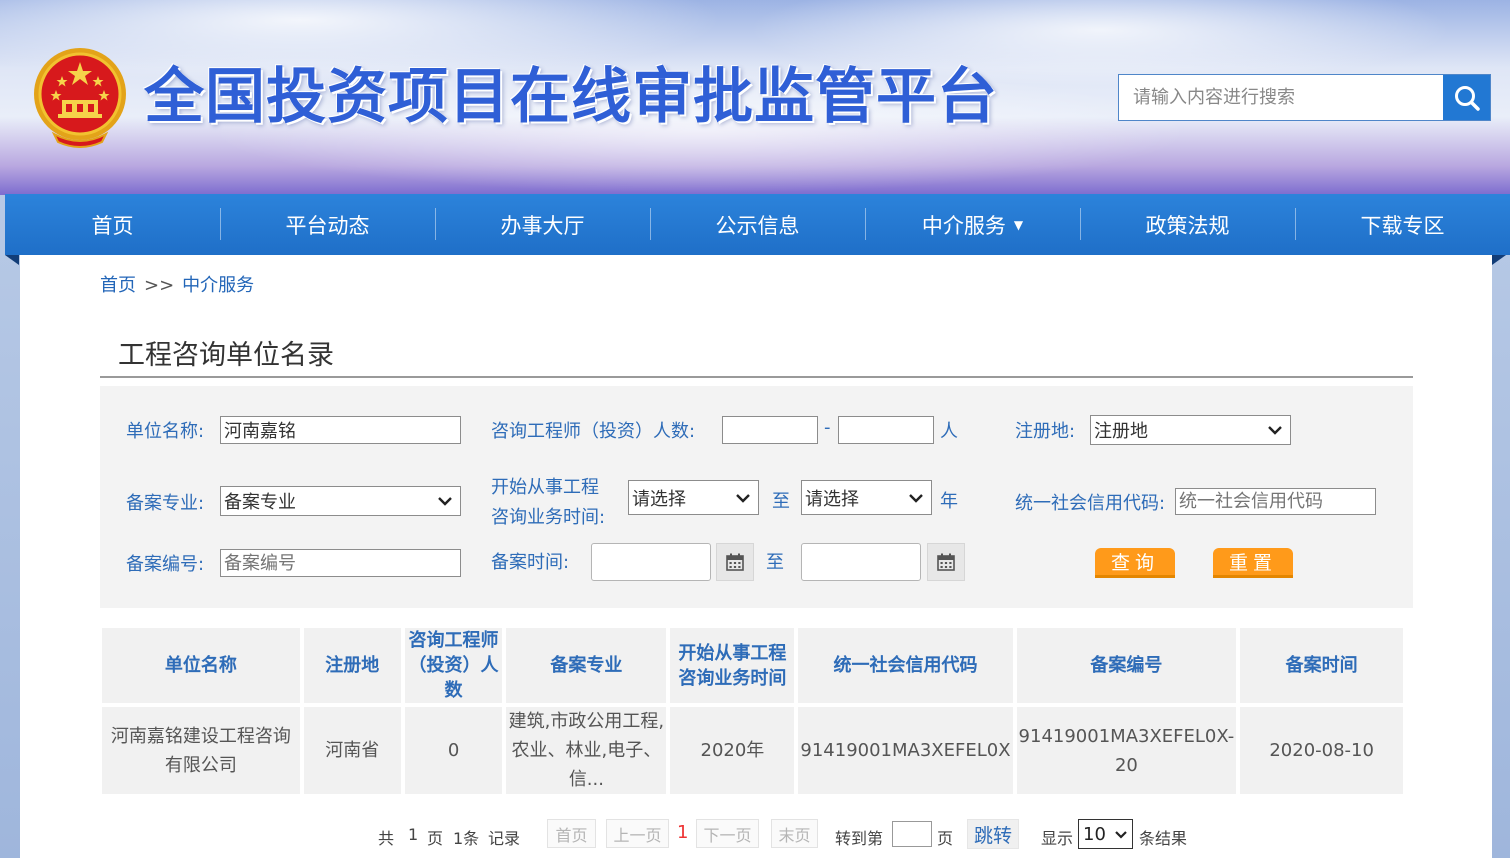 The width and height of the screenshot is (1510, 858). Describe the element at coordinates (530, 562) in the screenshot. I see `record-time-label: 备案时间:` at that location.